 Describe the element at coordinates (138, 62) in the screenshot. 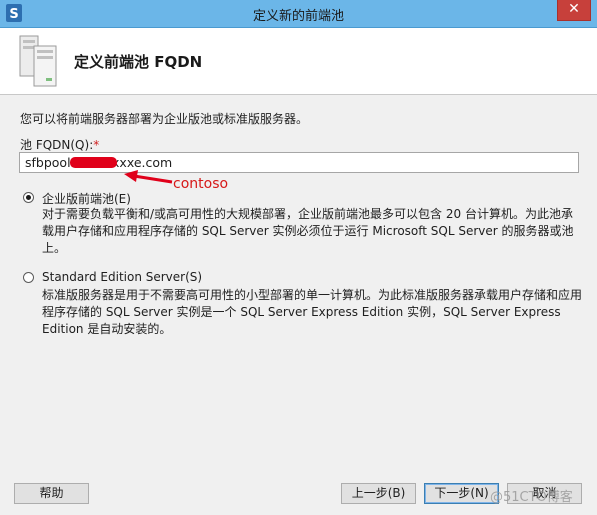

I see `page-title: 定义前端池 FQDN` at that location.